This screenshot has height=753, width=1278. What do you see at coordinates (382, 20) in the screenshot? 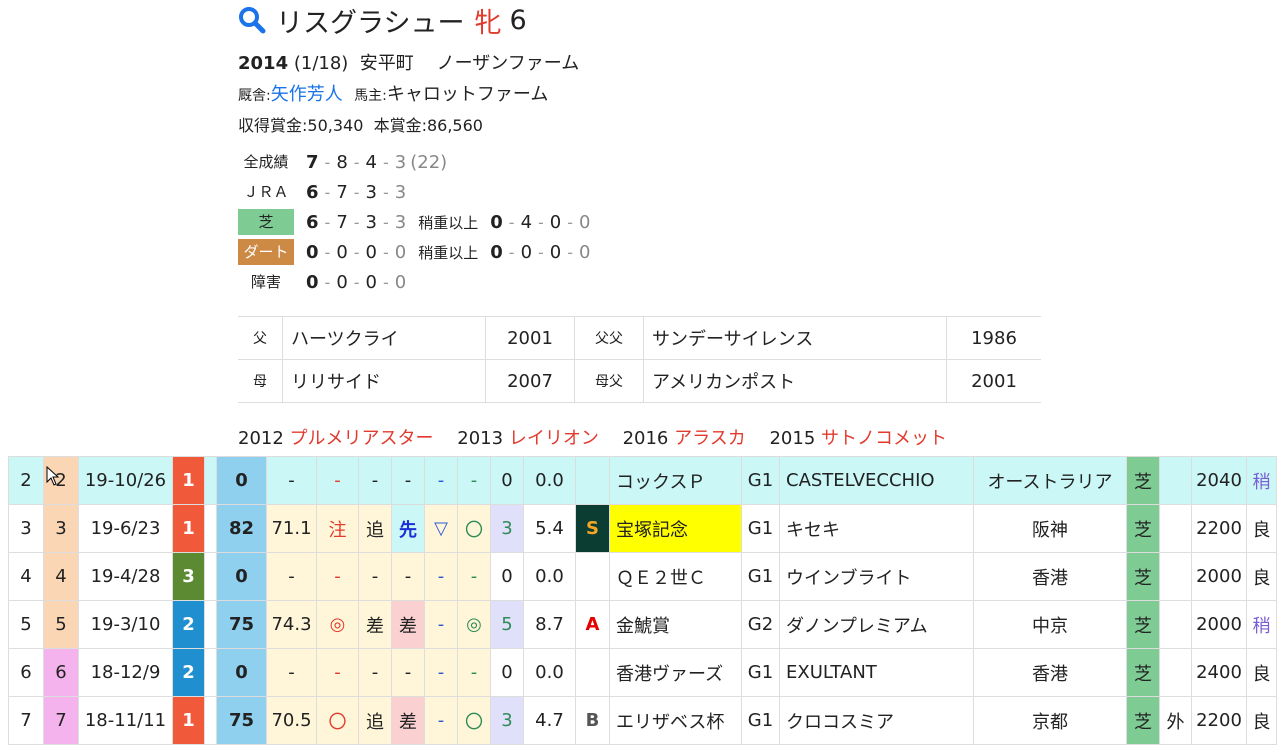
I see `horse-title: リスグラシュー 牝 6` at bounding box center [382, 20].